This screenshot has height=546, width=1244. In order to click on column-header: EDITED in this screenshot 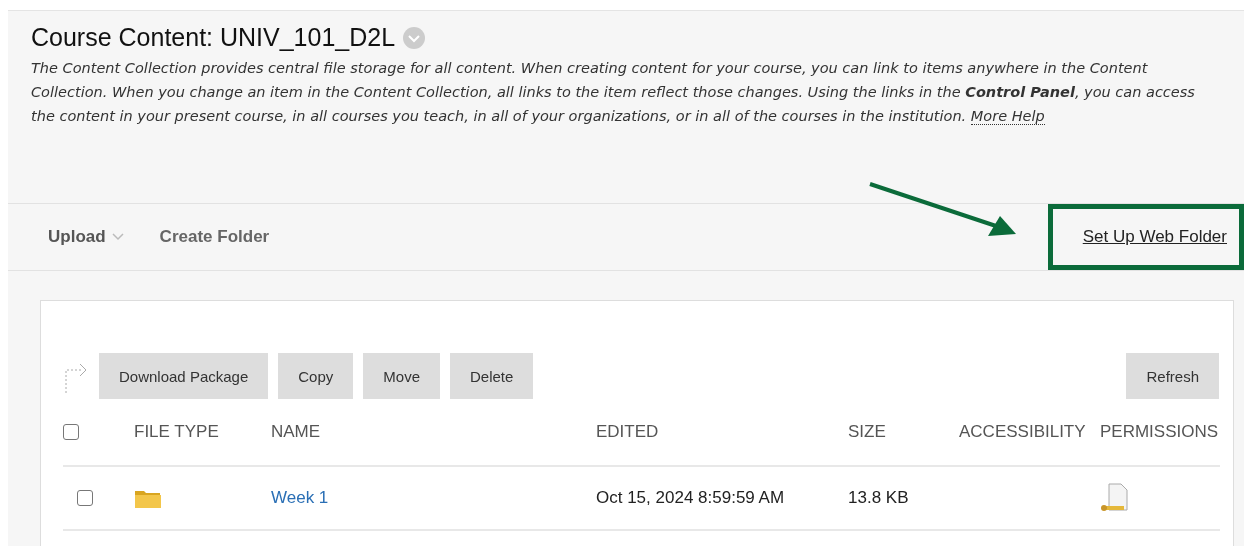, I will do `click(627, 432)`.